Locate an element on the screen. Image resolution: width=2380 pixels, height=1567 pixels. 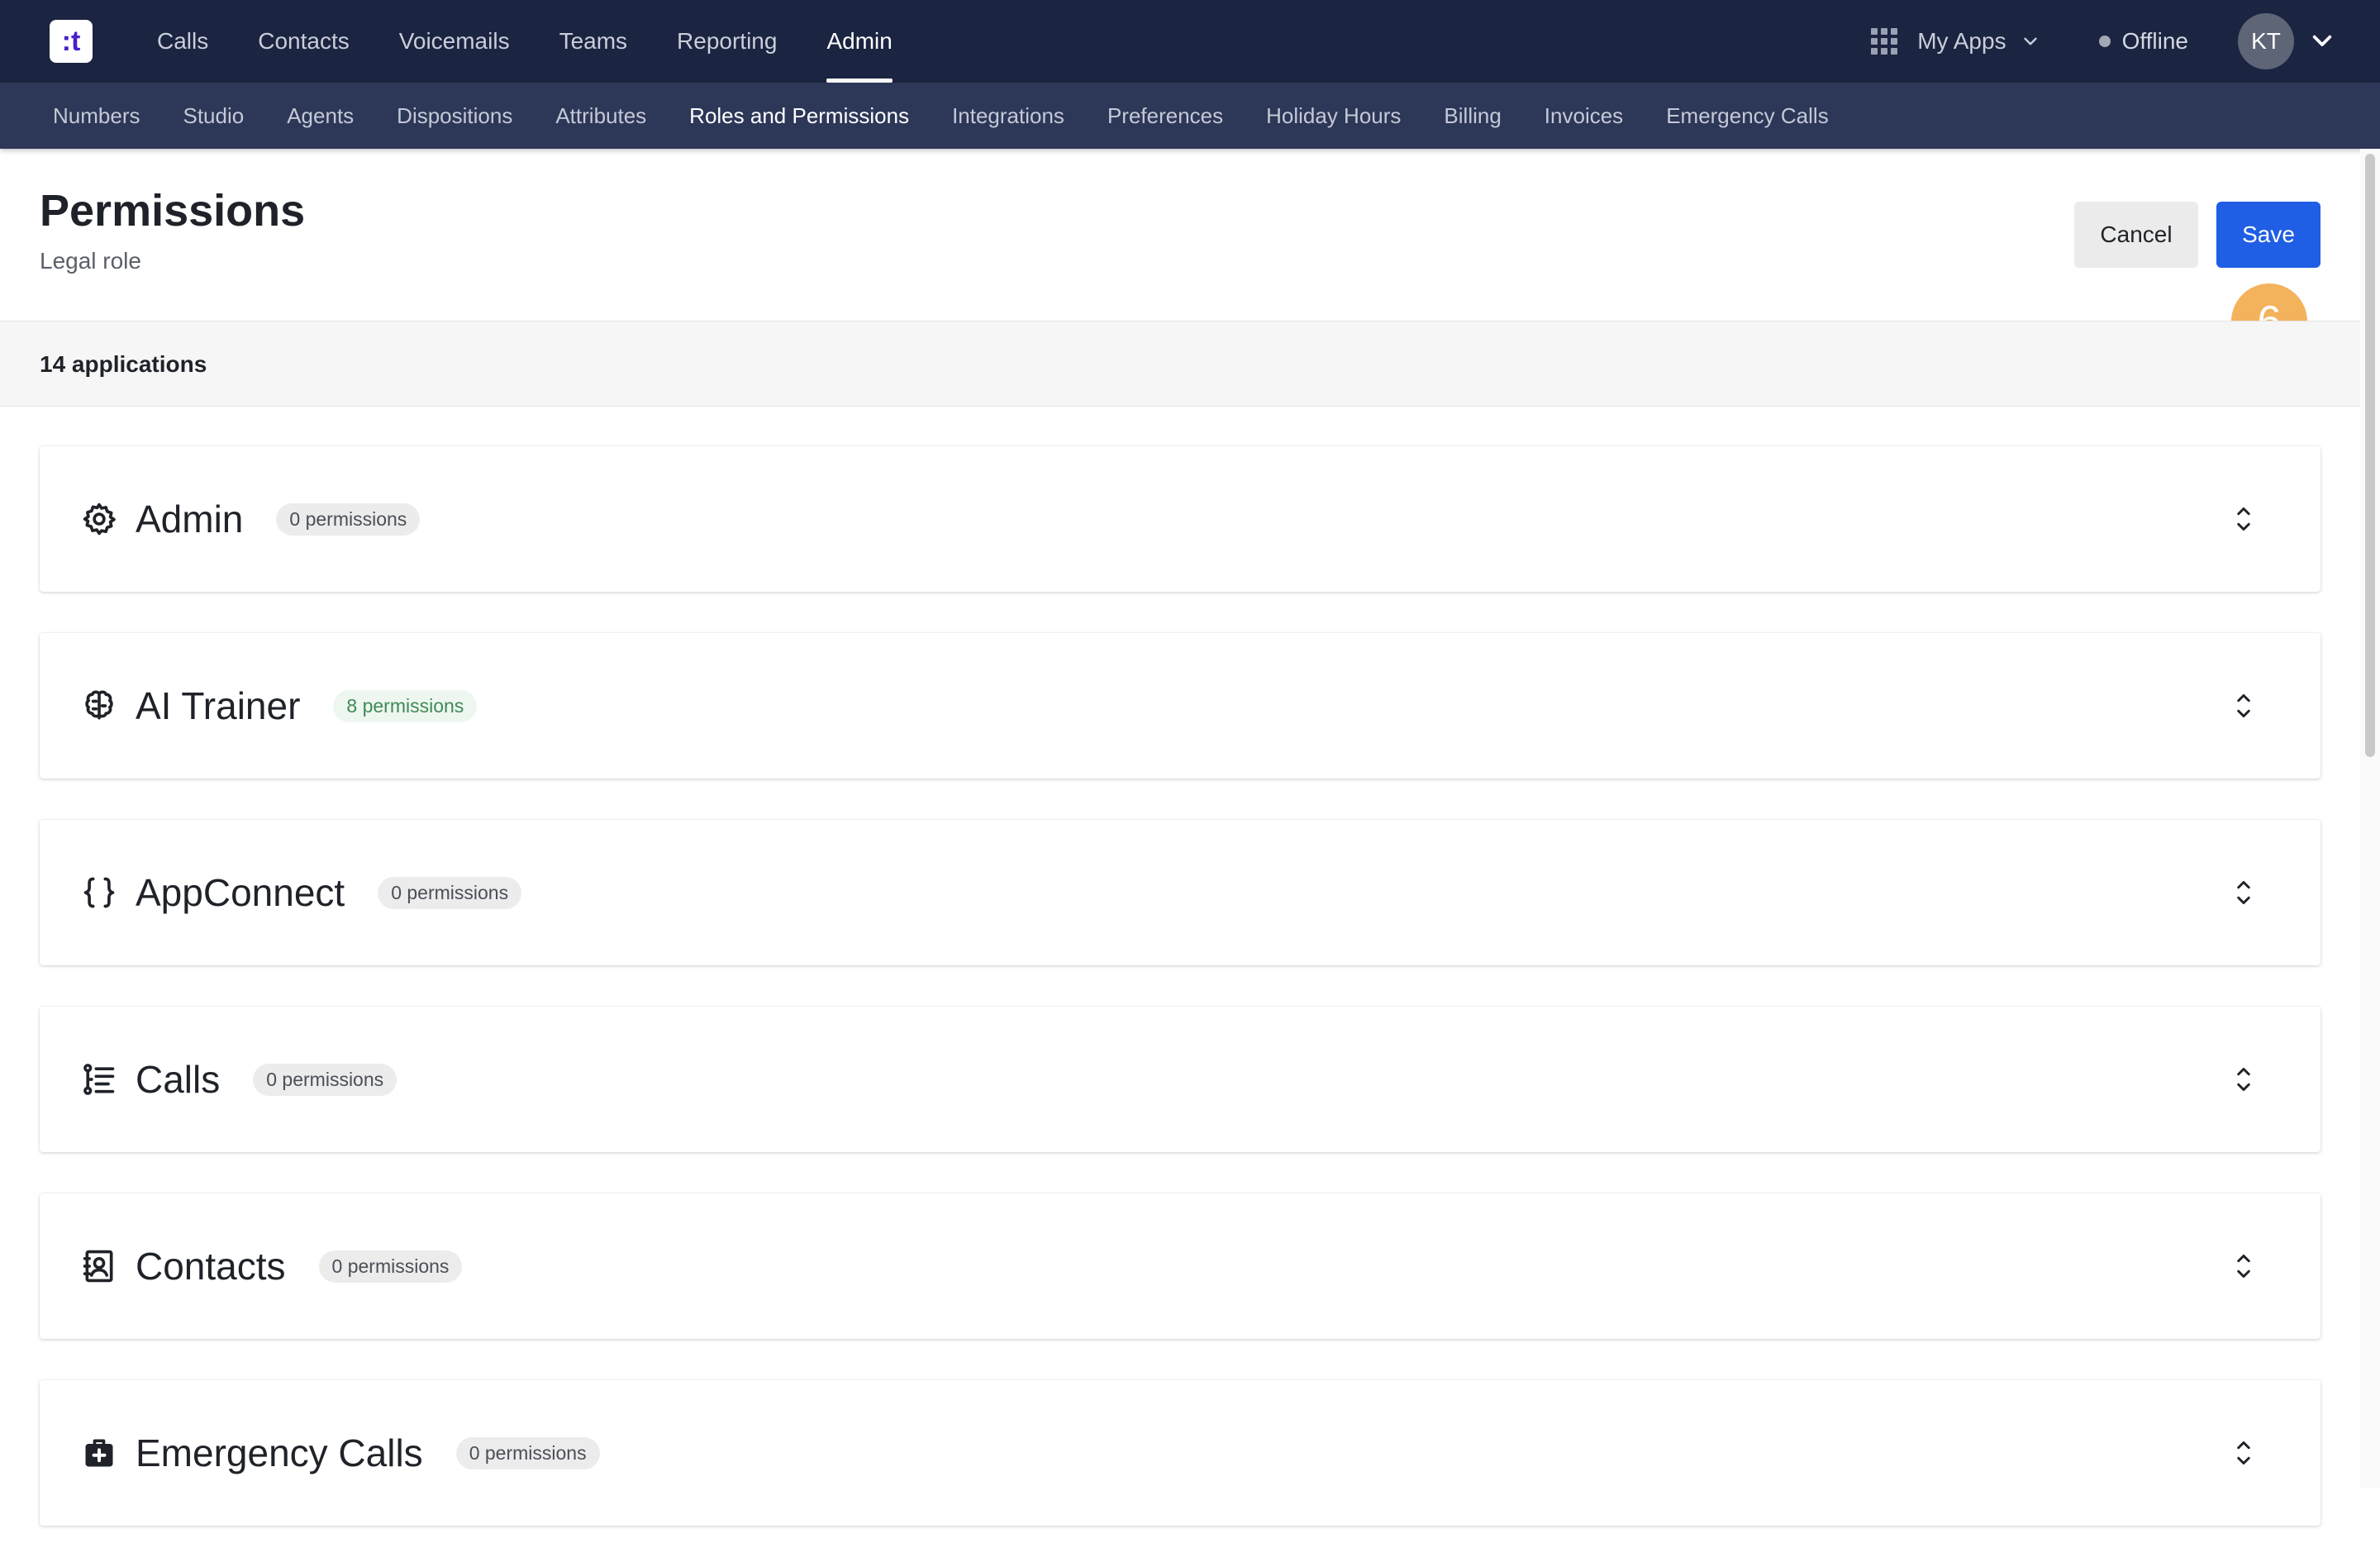
application-card-ai-trainer: AI Trainer 8 permissions is located at coordinates (1180, 706).